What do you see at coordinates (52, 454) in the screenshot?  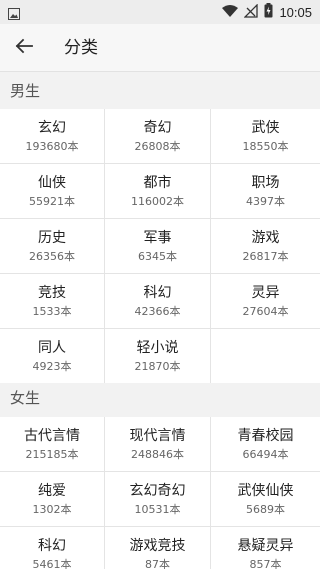 I see `category-count: 215185本` at bounding box center [52, 454].